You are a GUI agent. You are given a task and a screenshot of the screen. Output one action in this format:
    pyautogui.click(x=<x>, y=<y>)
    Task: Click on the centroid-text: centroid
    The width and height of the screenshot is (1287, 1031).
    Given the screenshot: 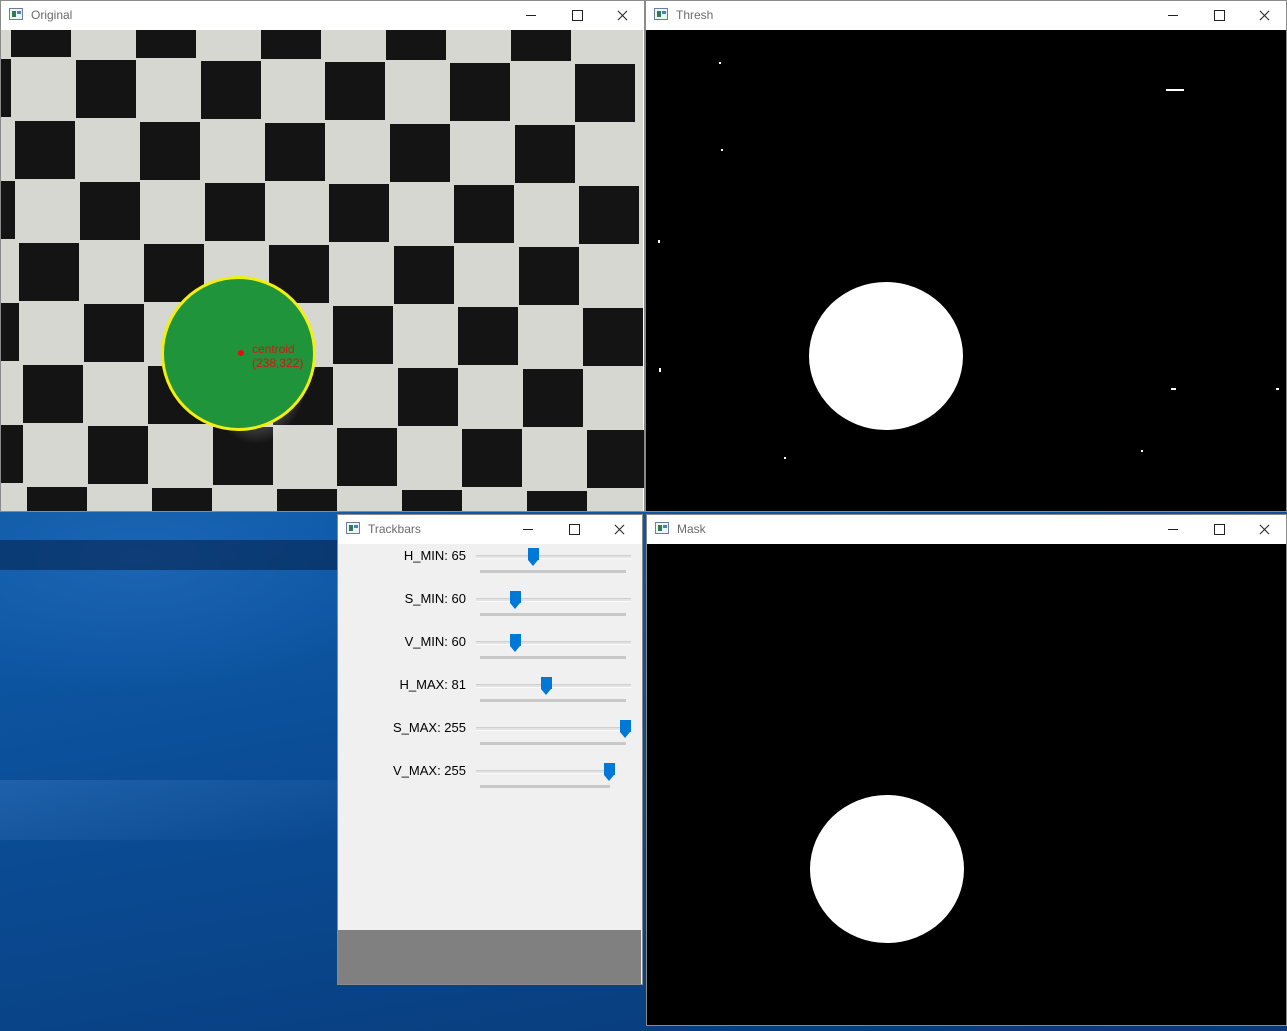 What is the action you would take?
    pyautogui.click(x=273, y=349)
    